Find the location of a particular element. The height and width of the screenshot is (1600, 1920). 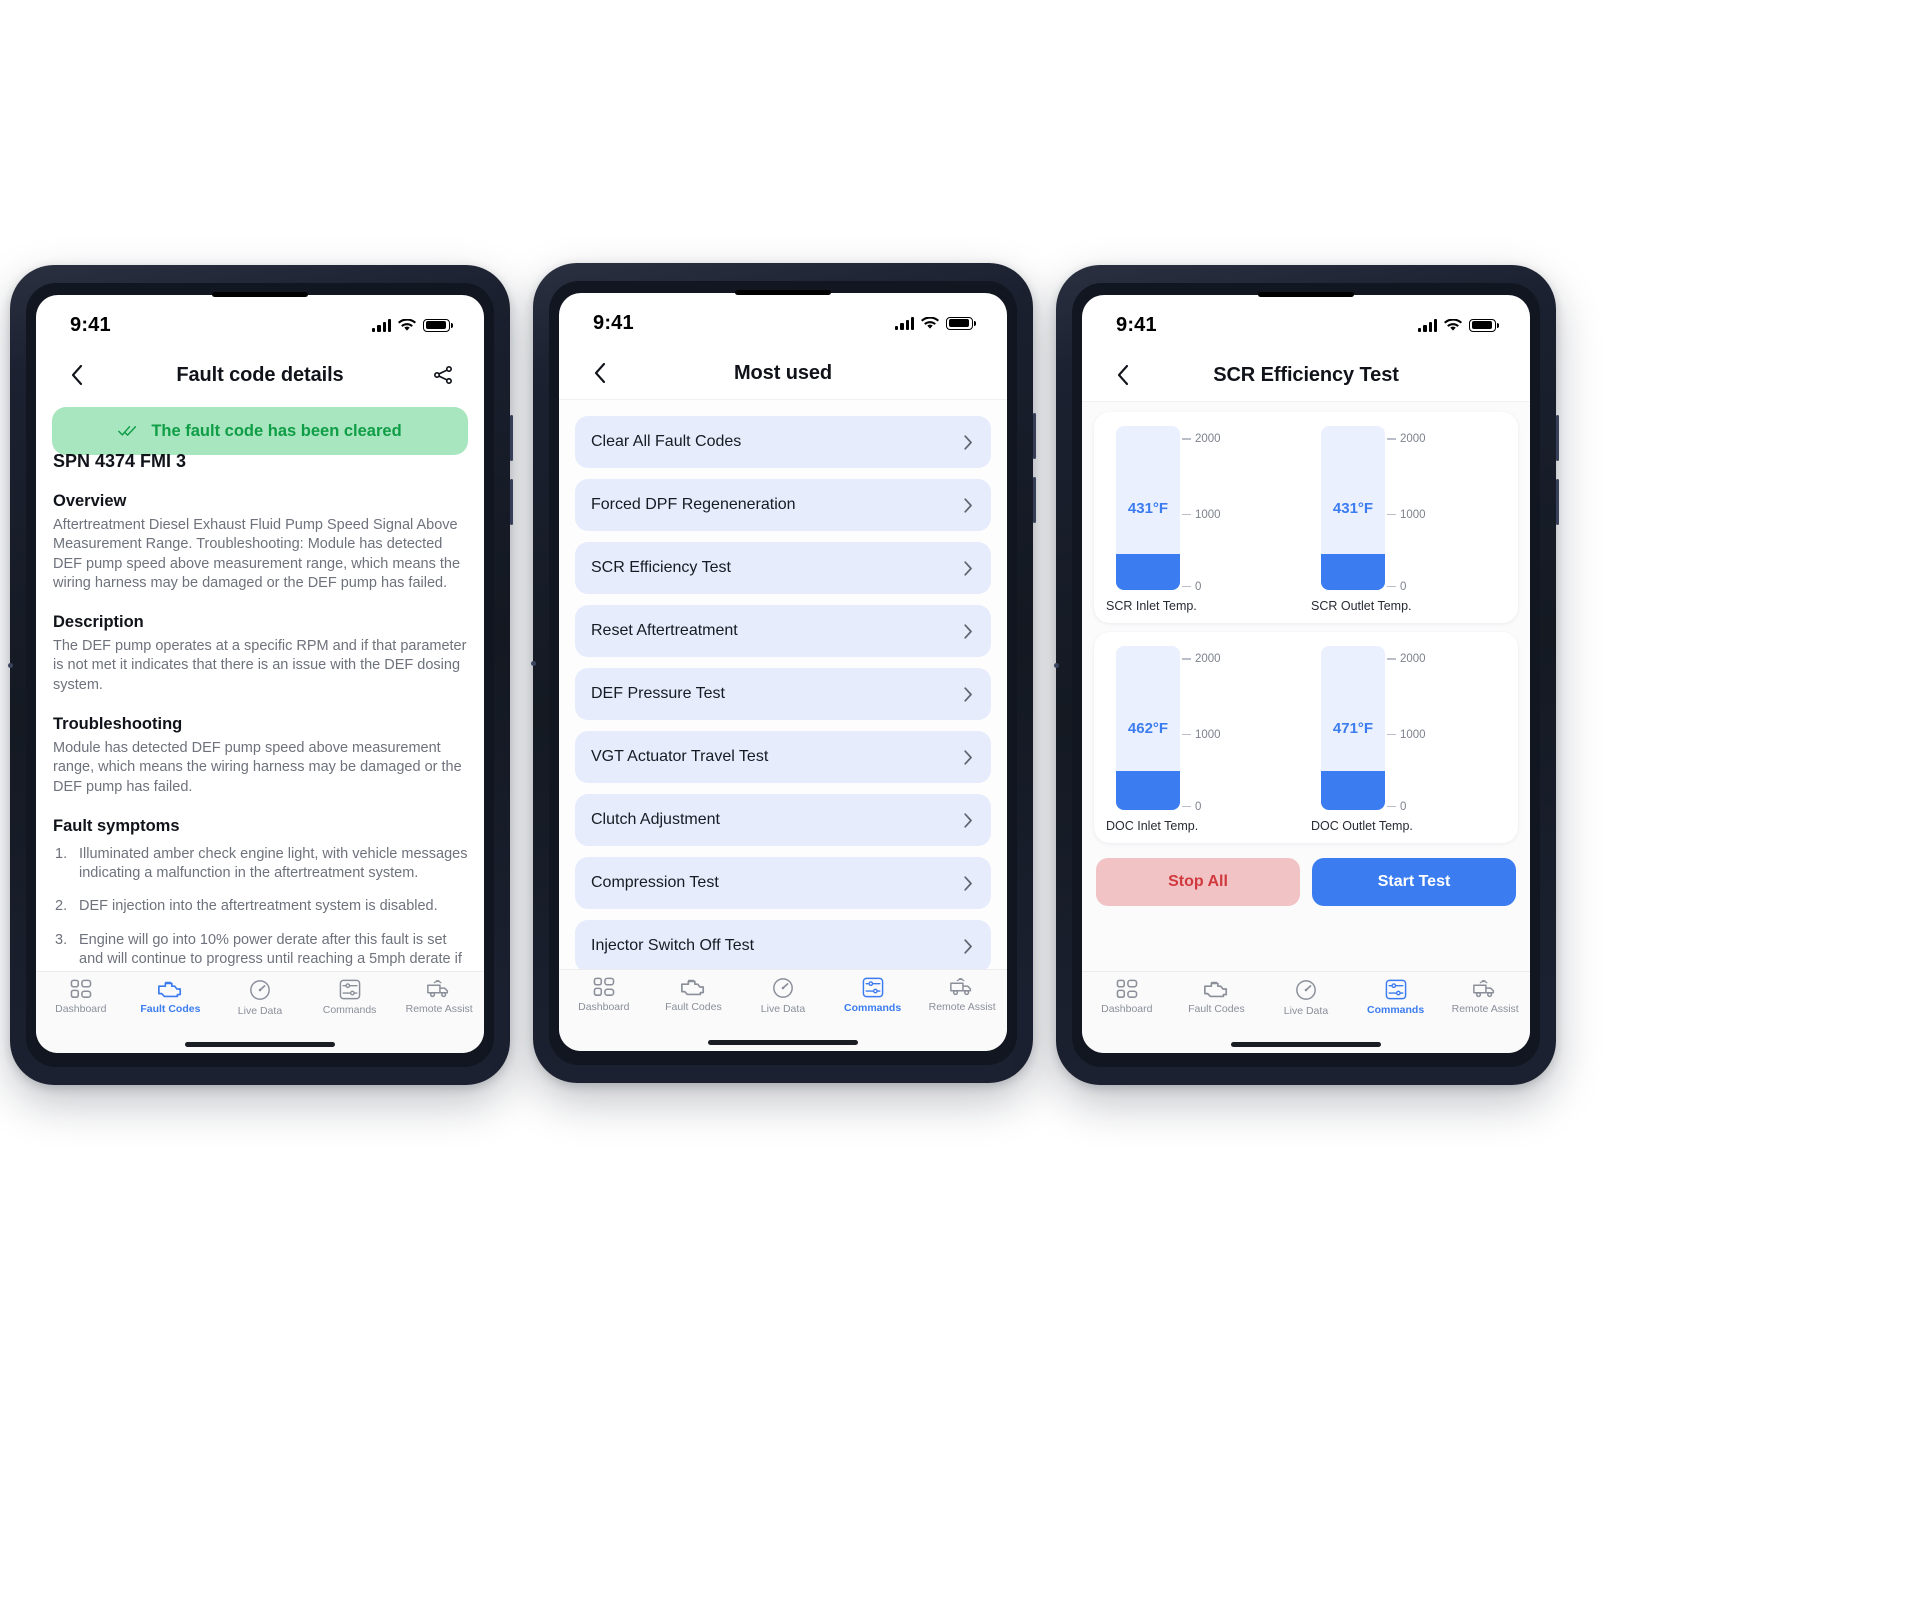

list-item: Compression Test is located at coordinates (783, 883).